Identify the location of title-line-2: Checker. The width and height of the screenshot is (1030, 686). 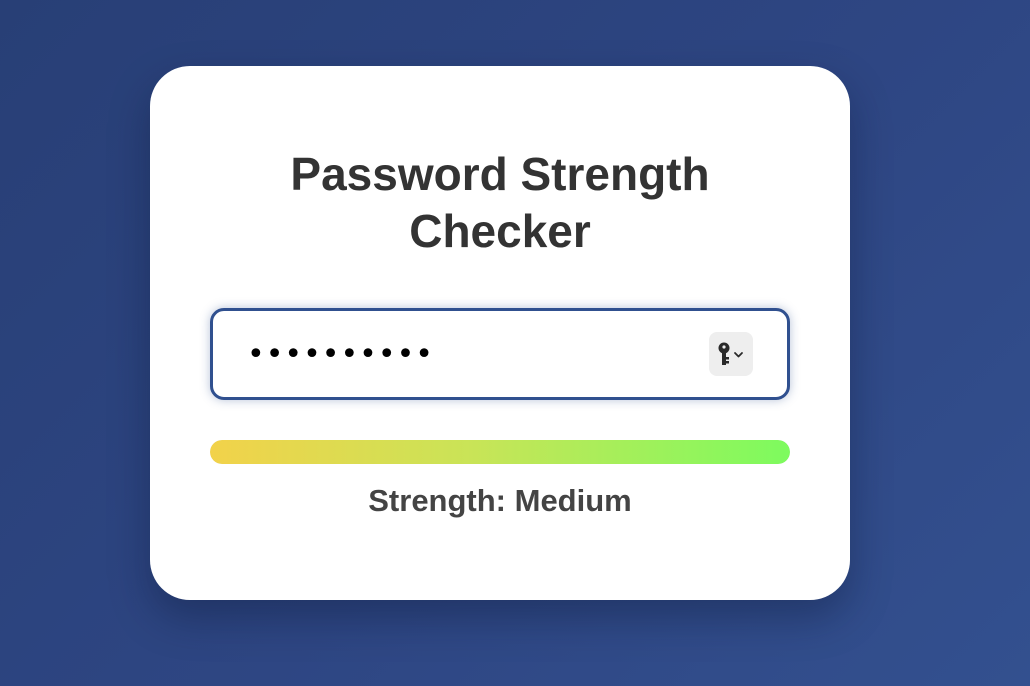
(500, 231).